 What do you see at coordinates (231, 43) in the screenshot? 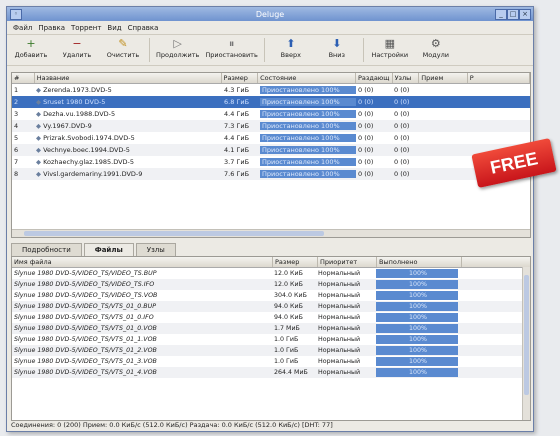
I see `pause-icon: ⏸` at bounding box center [231, 43].